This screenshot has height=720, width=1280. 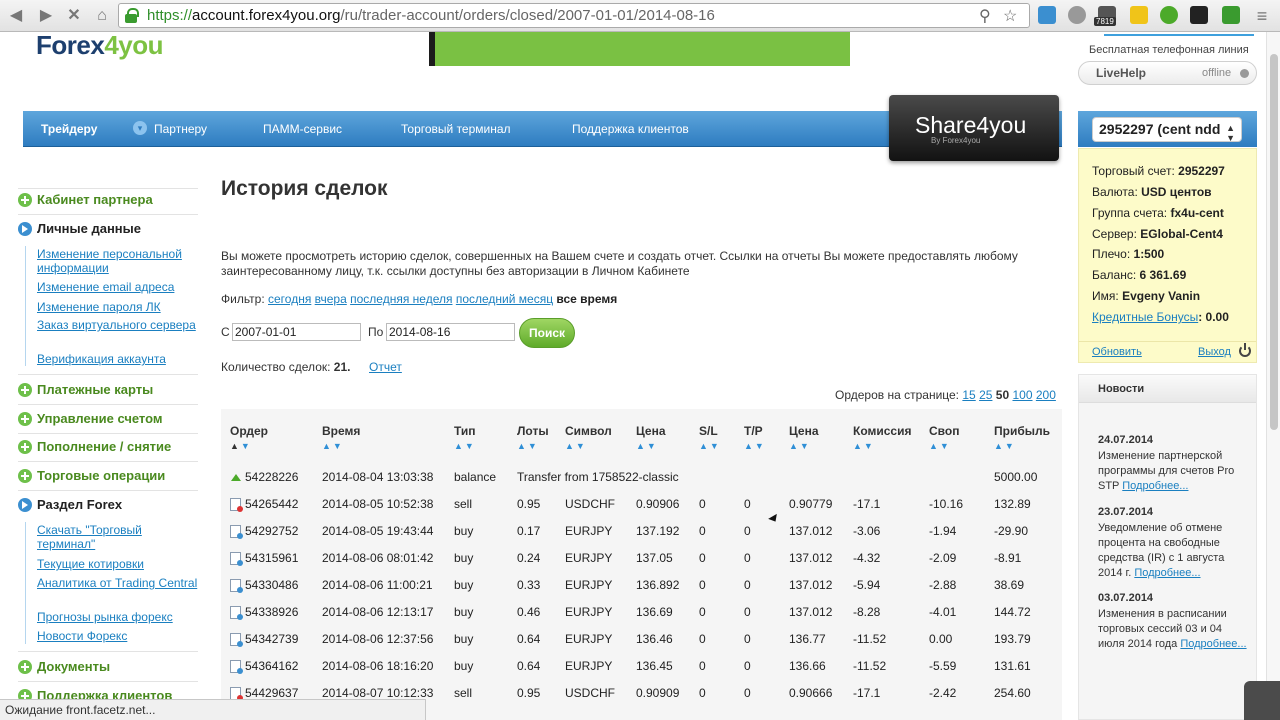 What do you see at coordinates (271, 558) in the screenshot?
I see `cell-order: 54315961` at bounding box center [271, 558].